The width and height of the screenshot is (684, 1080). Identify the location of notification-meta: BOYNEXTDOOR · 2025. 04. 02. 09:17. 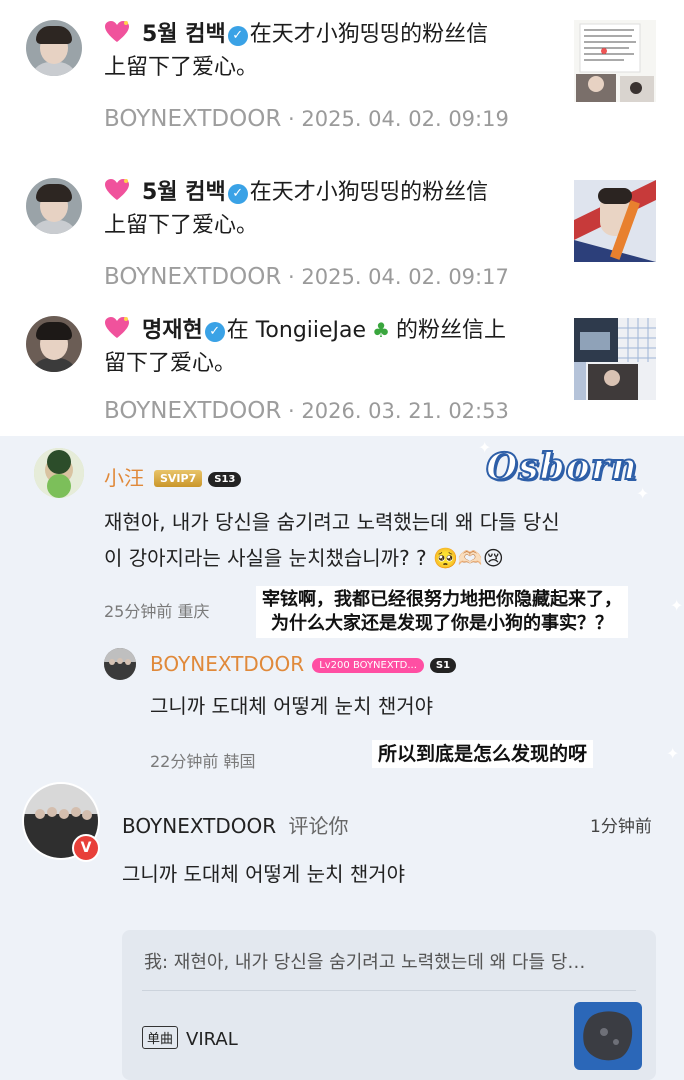
(306, 277).